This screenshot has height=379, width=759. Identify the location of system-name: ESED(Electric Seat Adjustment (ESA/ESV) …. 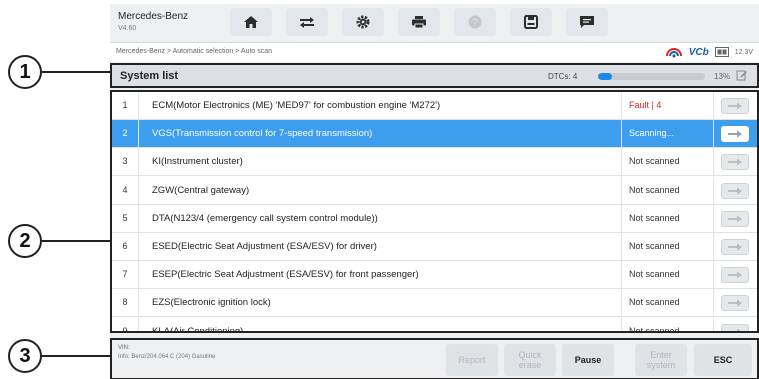
(264, 246).